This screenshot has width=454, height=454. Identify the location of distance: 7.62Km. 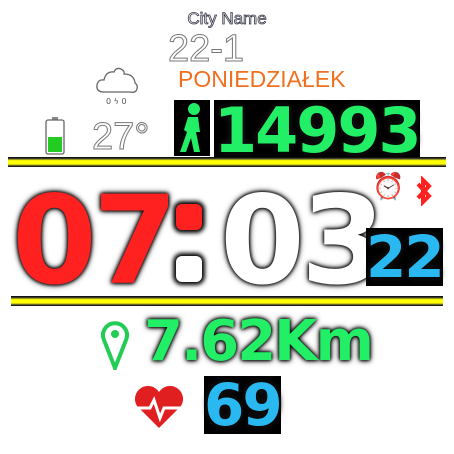
(259, 341).